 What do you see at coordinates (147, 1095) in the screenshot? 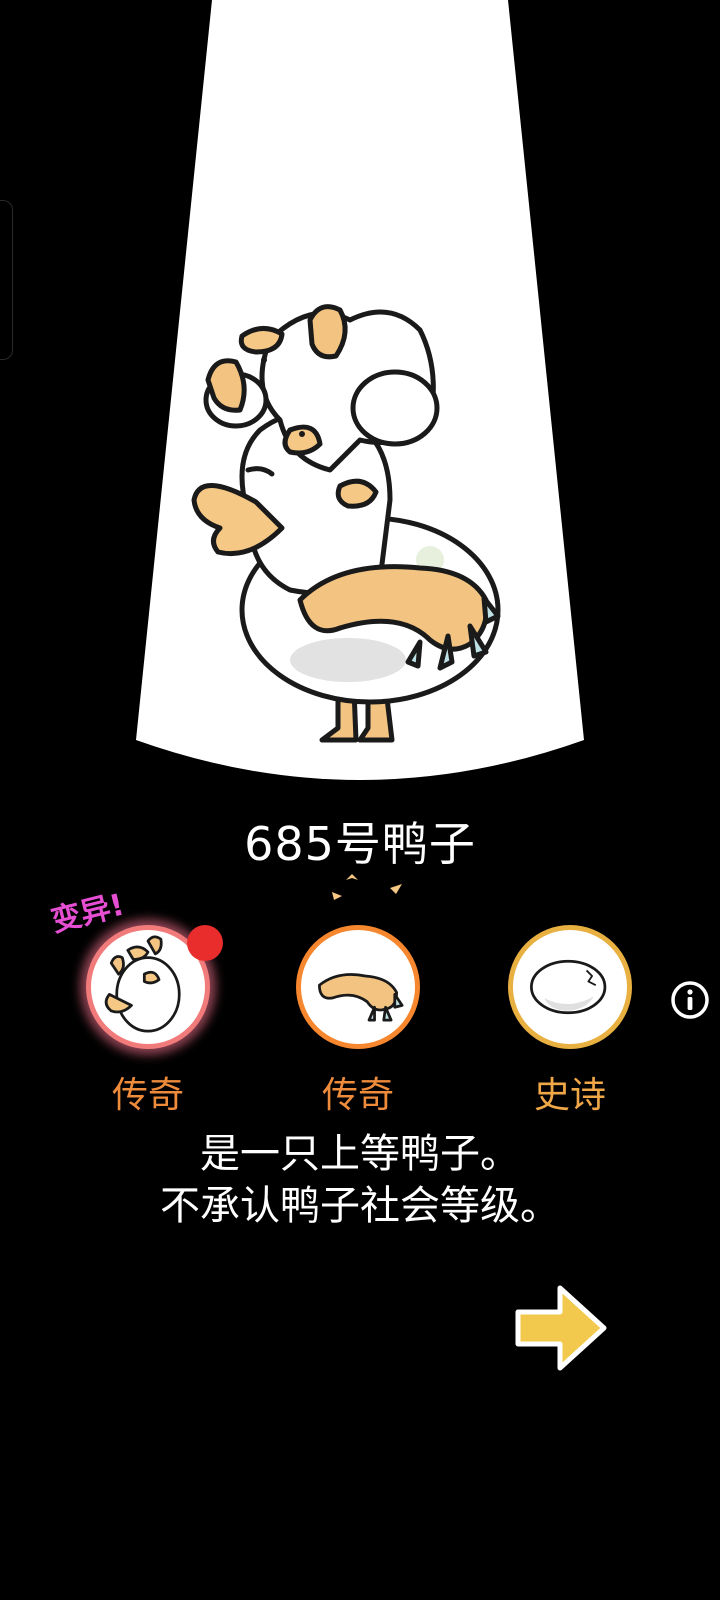
I see `trait-rarity-1: 传奇` at bounding box center [147, 1095].